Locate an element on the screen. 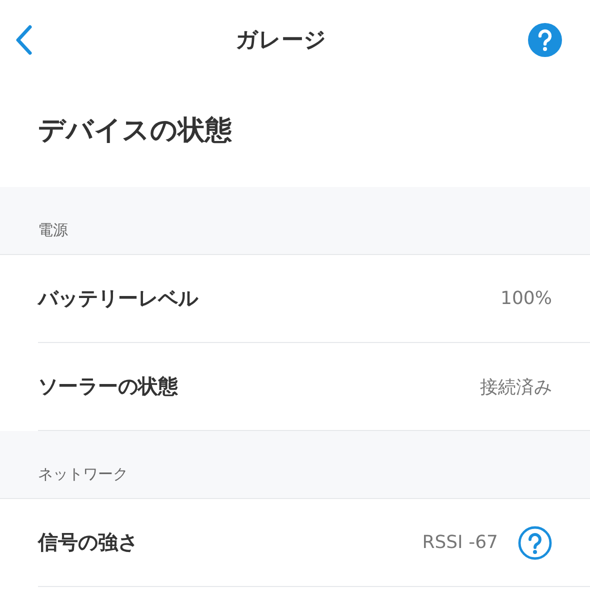 The image size is (590, 590). back-icon is located at coordinates (24, 40).